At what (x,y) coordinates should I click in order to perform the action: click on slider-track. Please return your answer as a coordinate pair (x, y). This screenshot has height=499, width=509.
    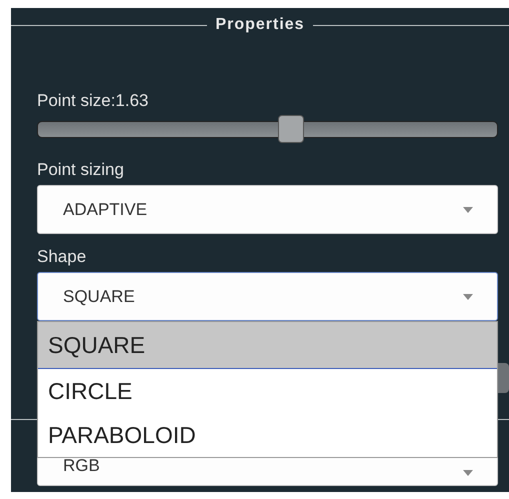
    Looking at the image, I should click on (267, 129).